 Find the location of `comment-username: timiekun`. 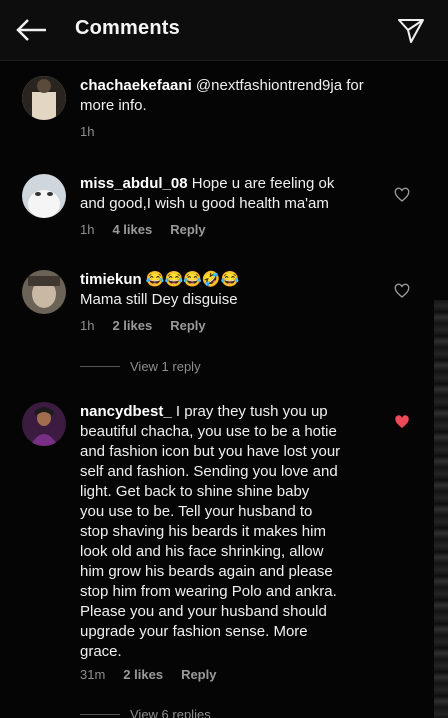

comment-username: timiekun is located at coordinates (111, 279).